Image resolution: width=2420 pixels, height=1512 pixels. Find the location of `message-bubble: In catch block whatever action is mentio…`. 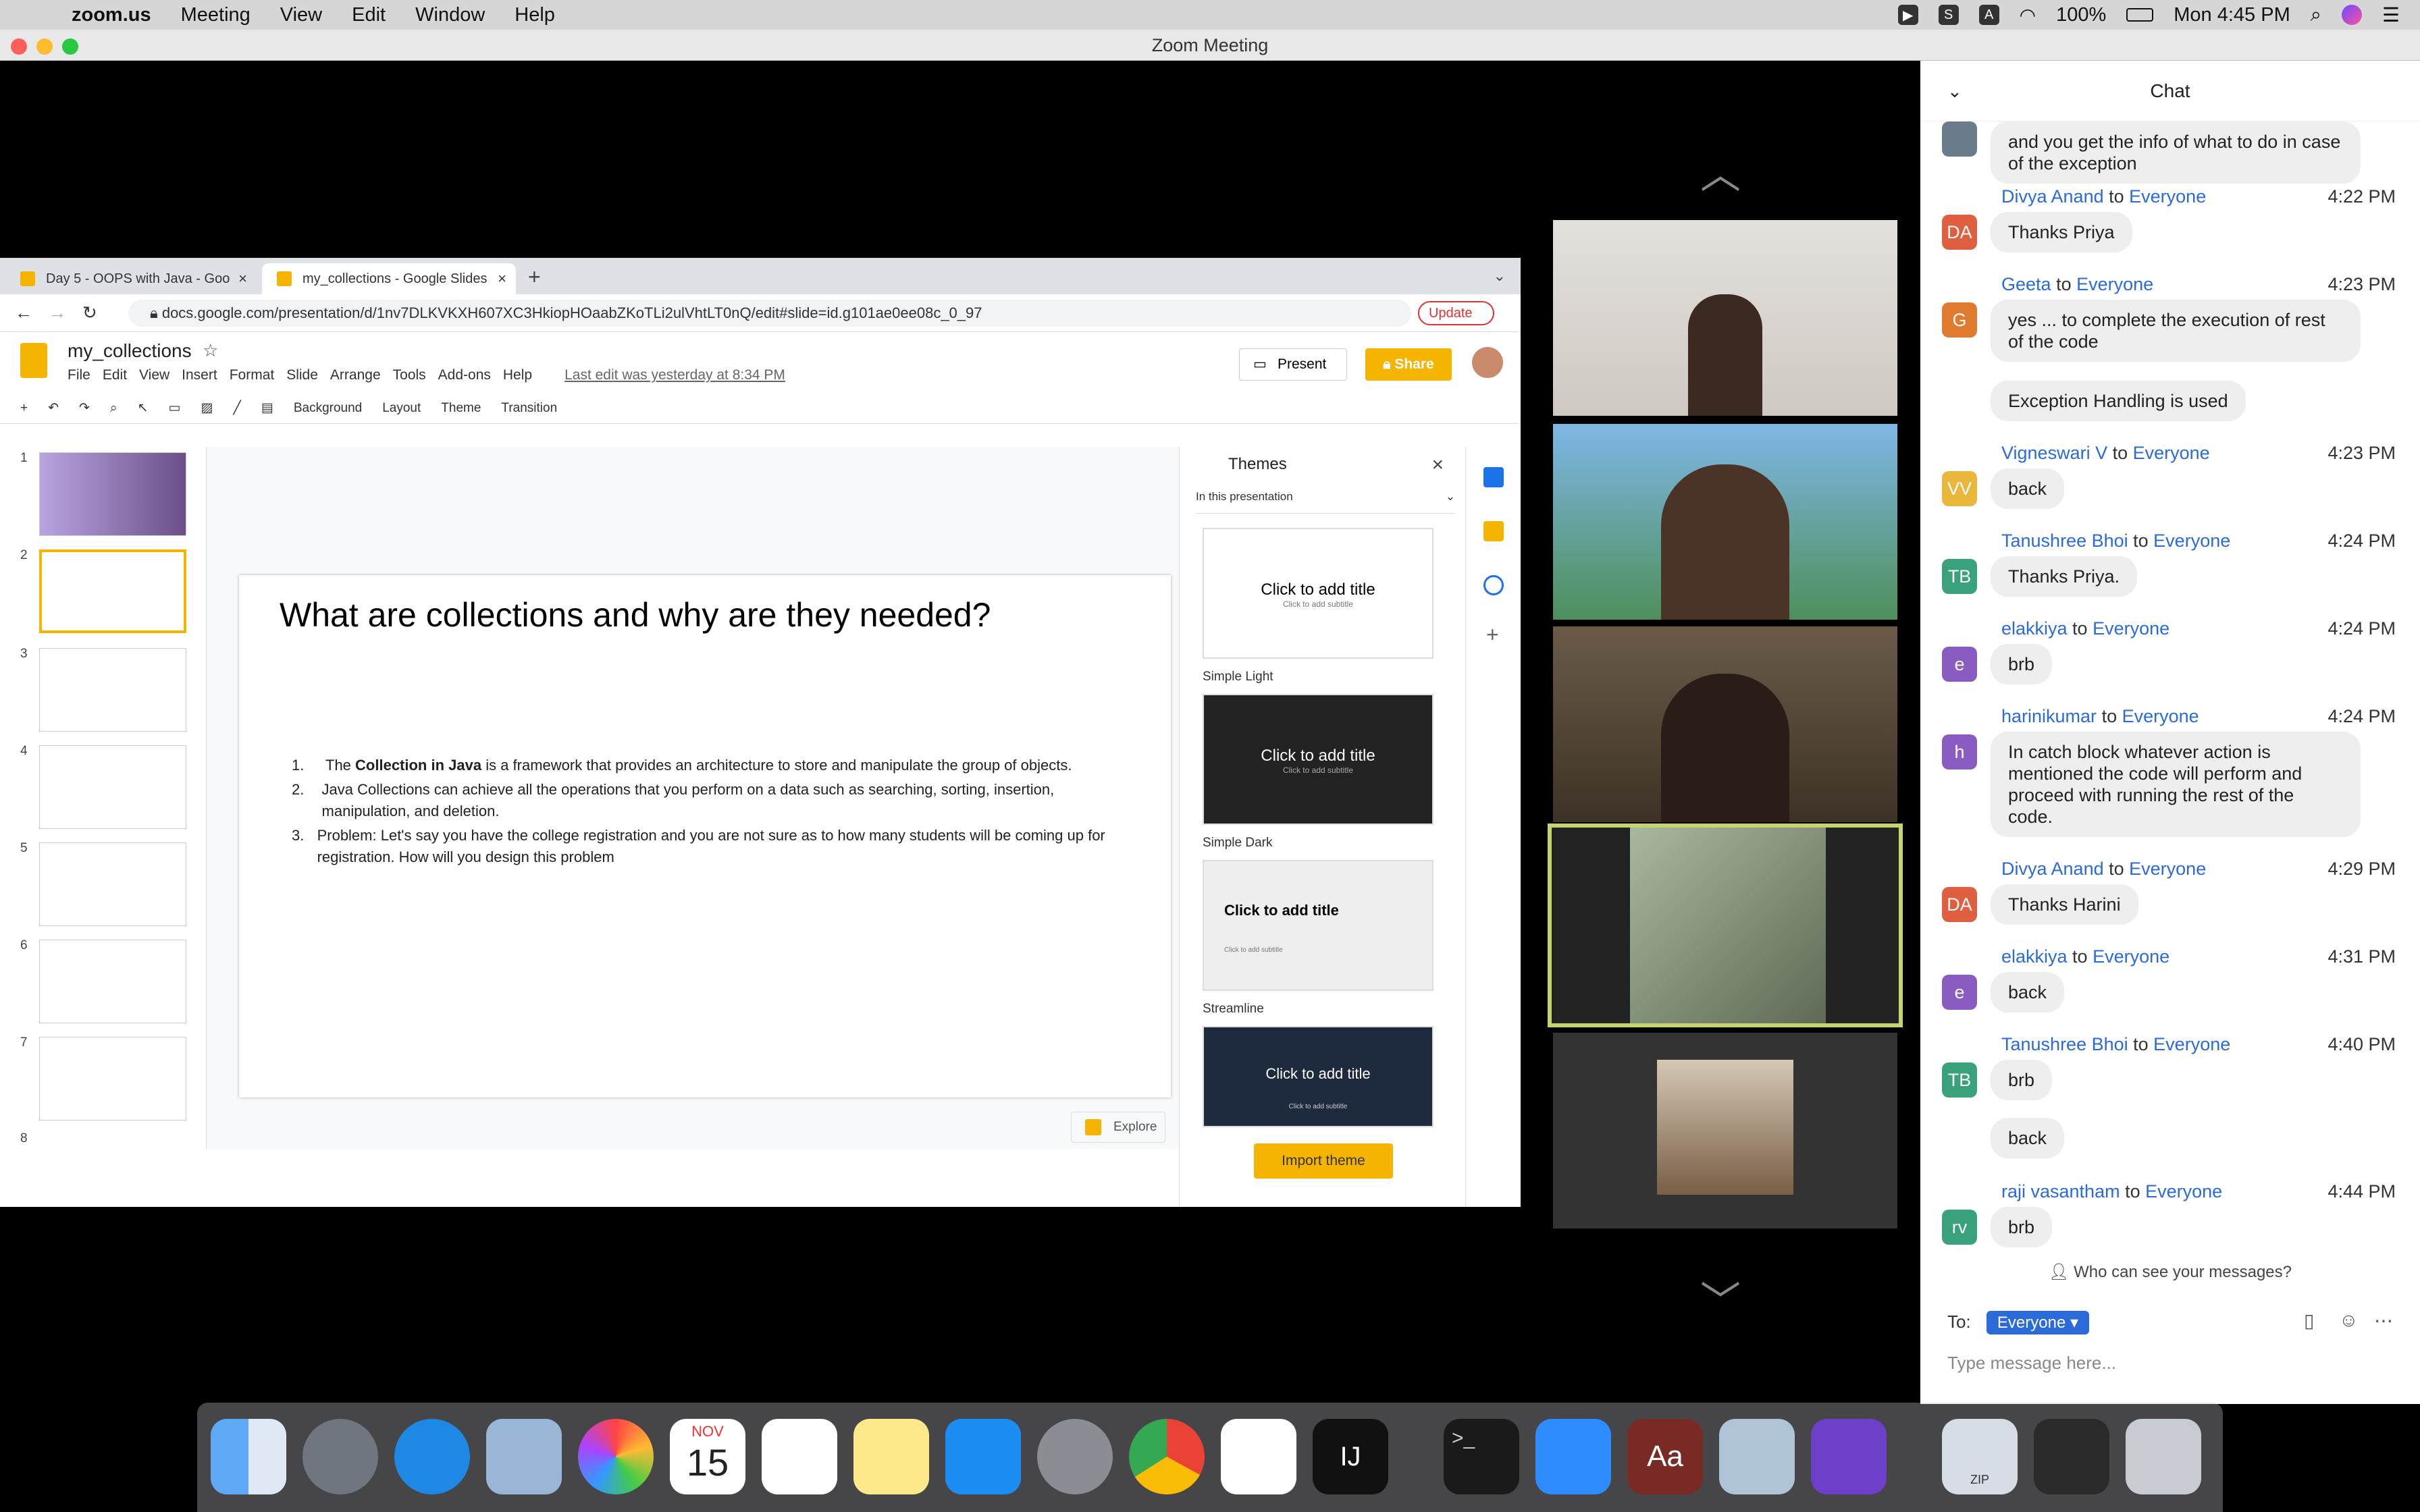

message-bubble: In catch block whatever action is mentio… is located at coordinates (2176, 784).